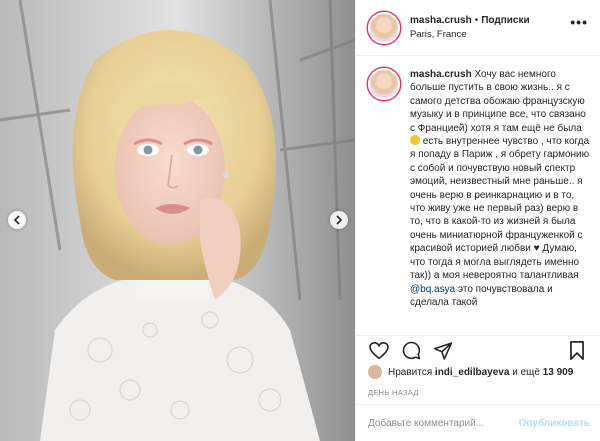  What do you see at coordinates (393, 392) in the screenshot?
I see `post-date: ДЕНЬ НАЗАД` at bounding box center [393, 392].